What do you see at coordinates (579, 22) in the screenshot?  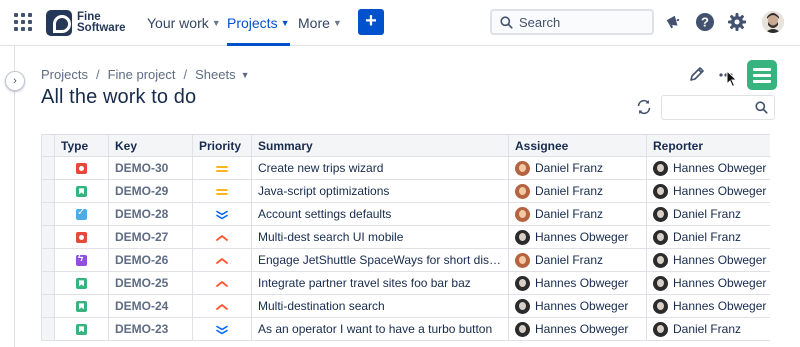 I see `search-input` at bounding box center [579, 22].